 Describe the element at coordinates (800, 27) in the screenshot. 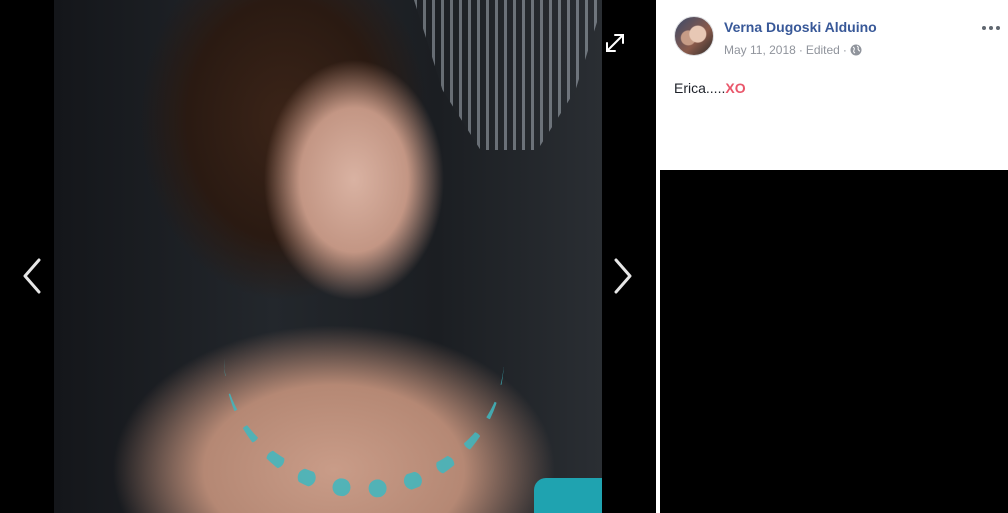

I see `author-name-link: Verna Dugoski Alduino` at that location.